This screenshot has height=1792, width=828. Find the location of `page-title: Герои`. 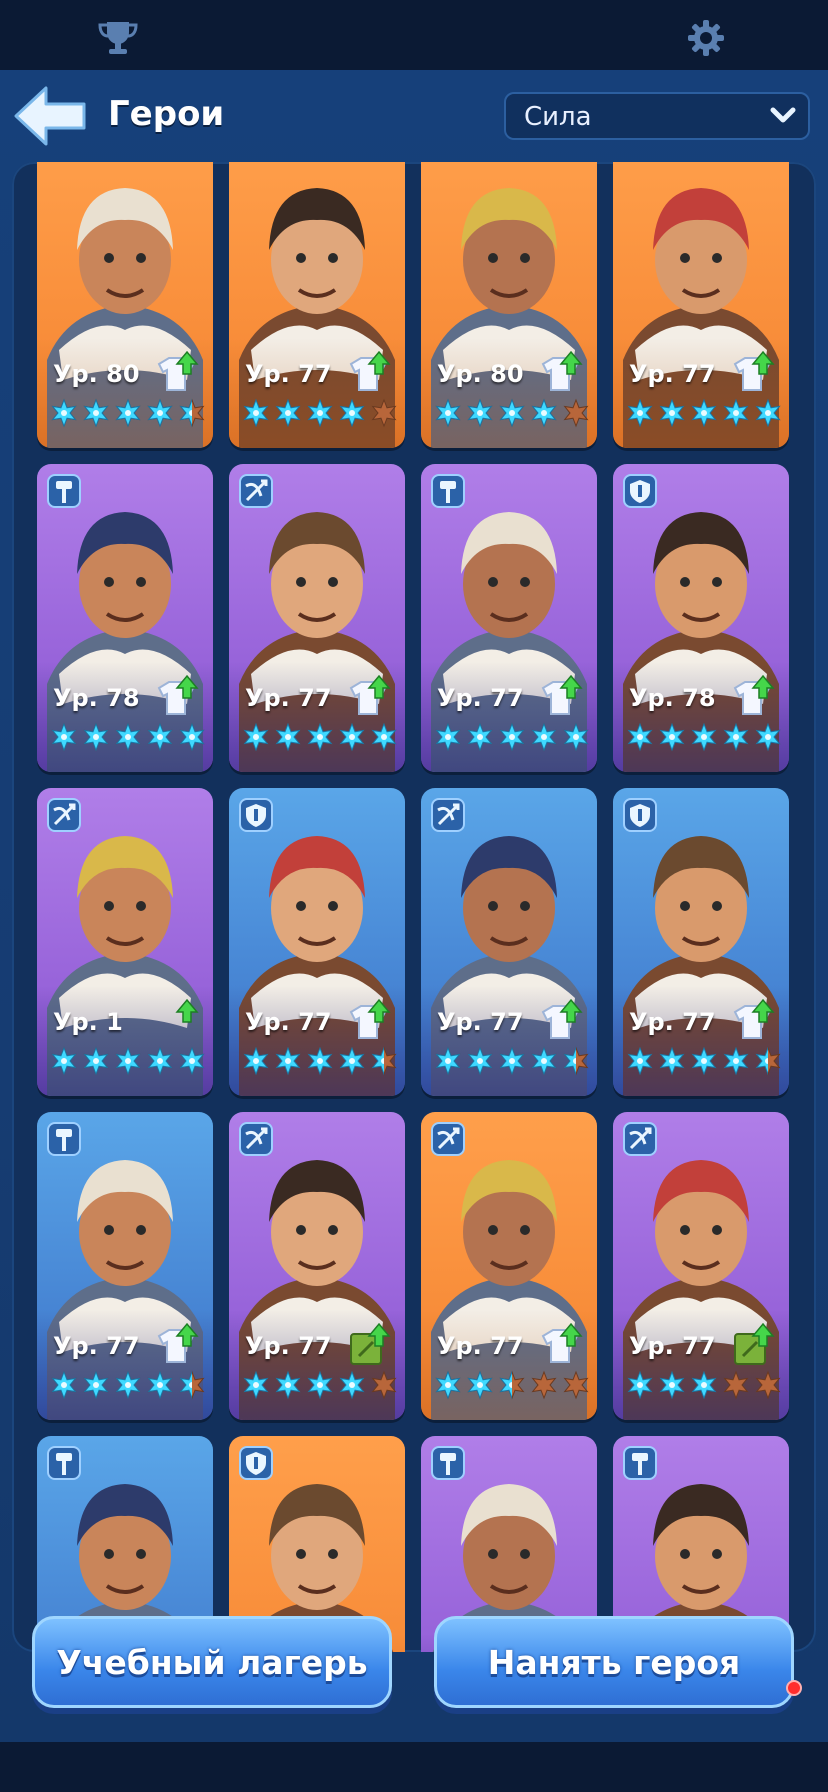

page-title: Герои is located at coordinates (166, 114).